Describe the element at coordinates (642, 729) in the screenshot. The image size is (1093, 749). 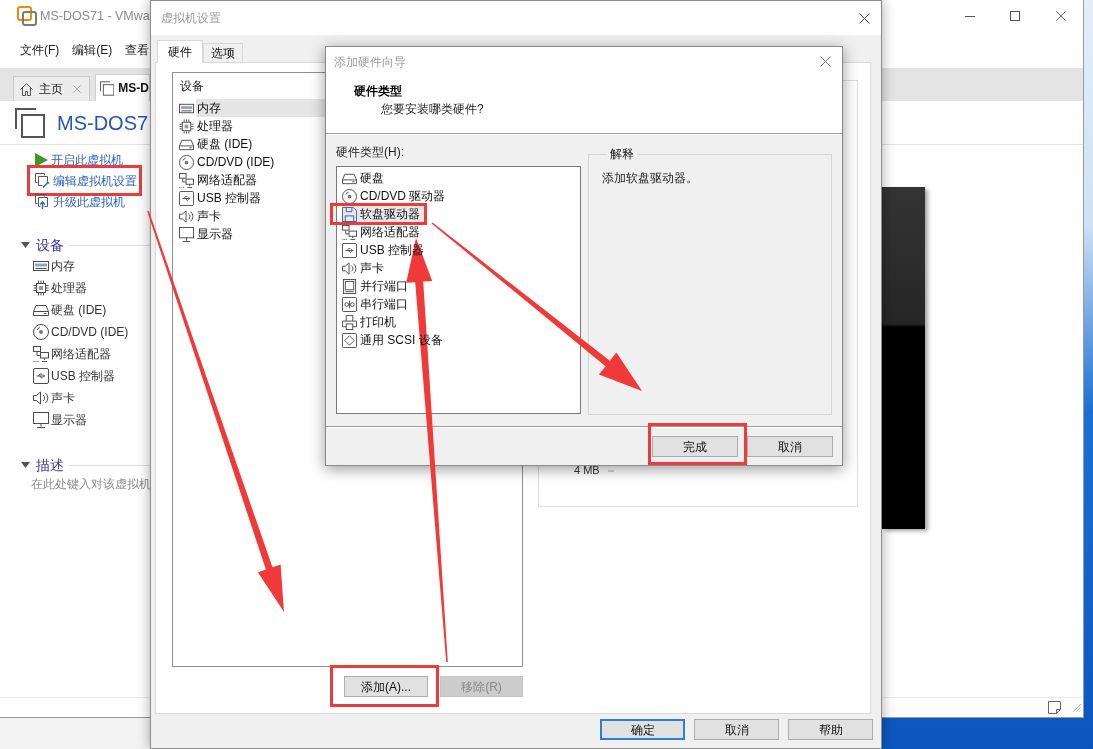
I see `dialog-button: 确定` at that location.